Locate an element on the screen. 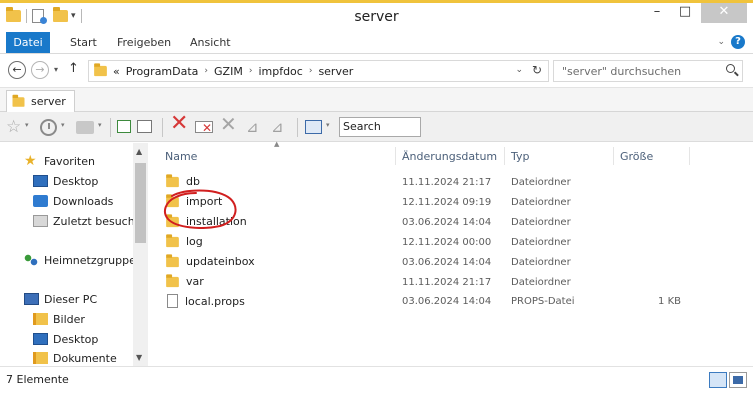 This screenshot has width=753, height=396. nav-item-this-pc: Dieser PC is located at coordinates (60, 299).